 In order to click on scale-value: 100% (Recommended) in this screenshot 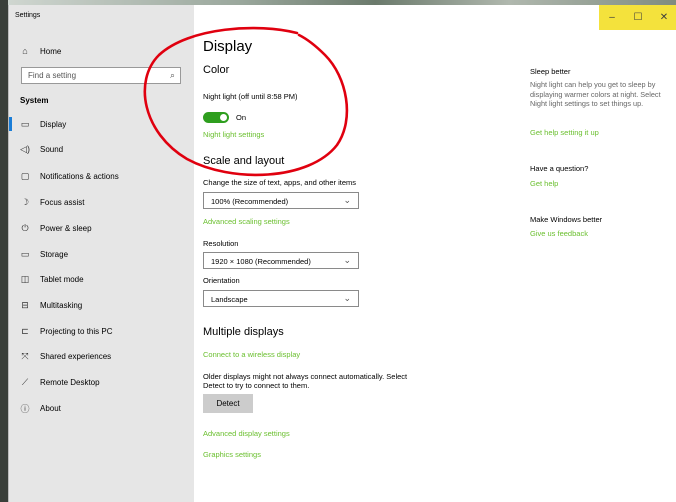, I will do `click(250, 201)`.